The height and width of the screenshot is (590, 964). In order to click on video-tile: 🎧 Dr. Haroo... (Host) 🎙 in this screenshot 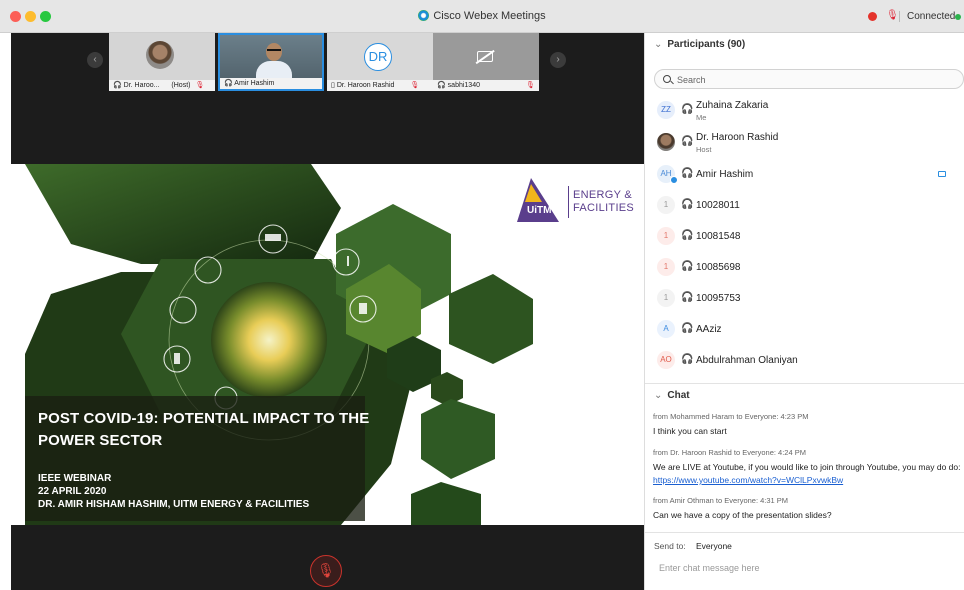, I will do `click(162, 62)`.